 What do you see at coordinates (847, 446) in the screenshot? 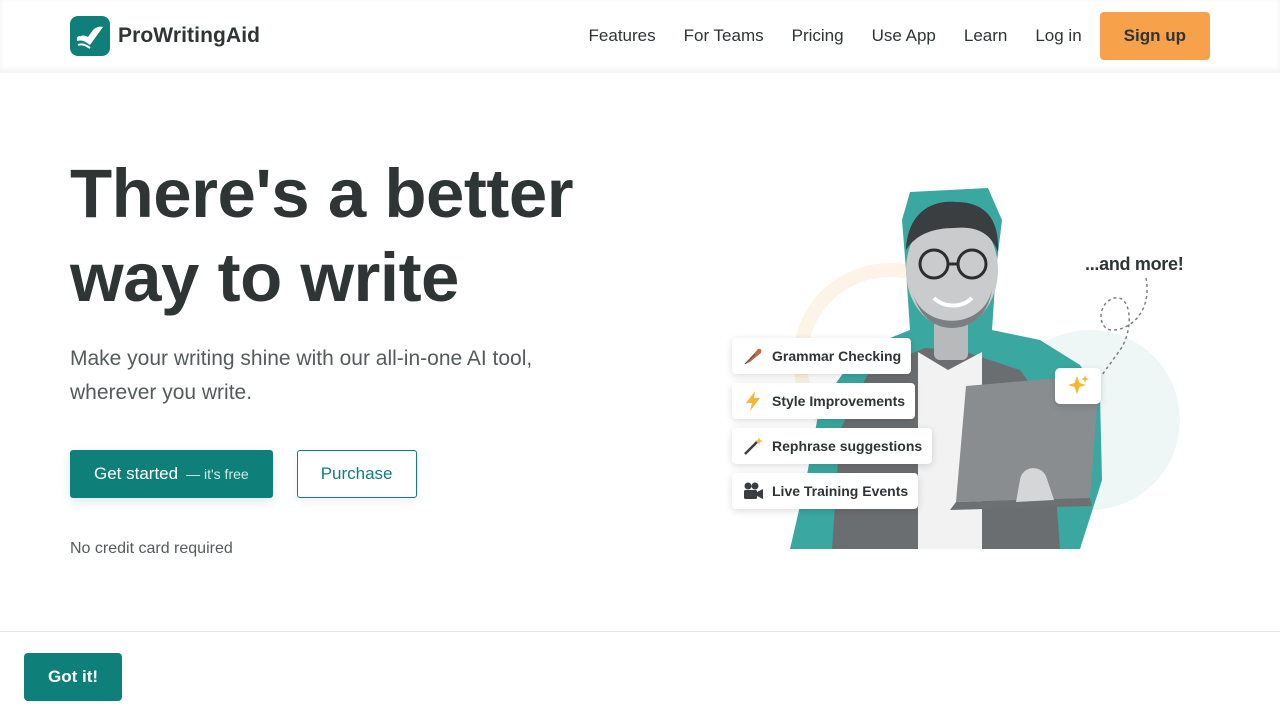
I see `feature-label: Rephrase suggestions` at bounding box center [847, 446].